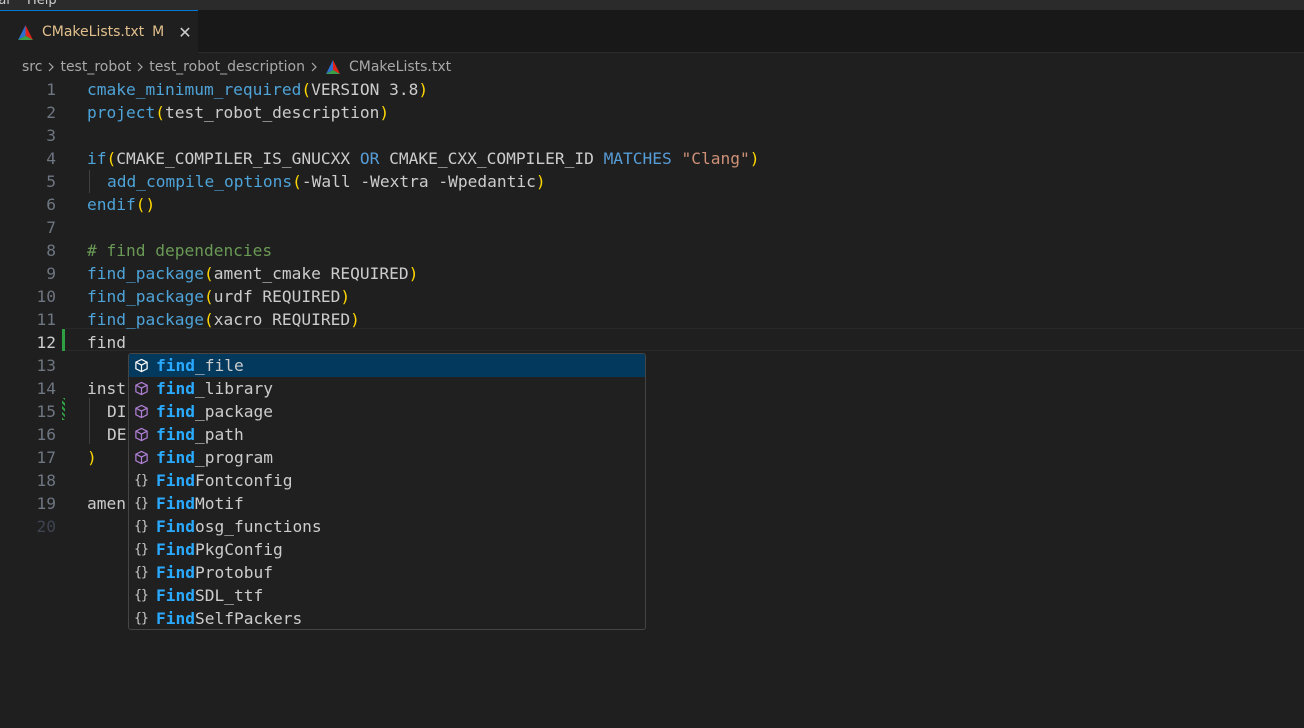 The height and width of the screenshot is (728, 1304). I want to click on chevron-right-icon, so click(140, 67).